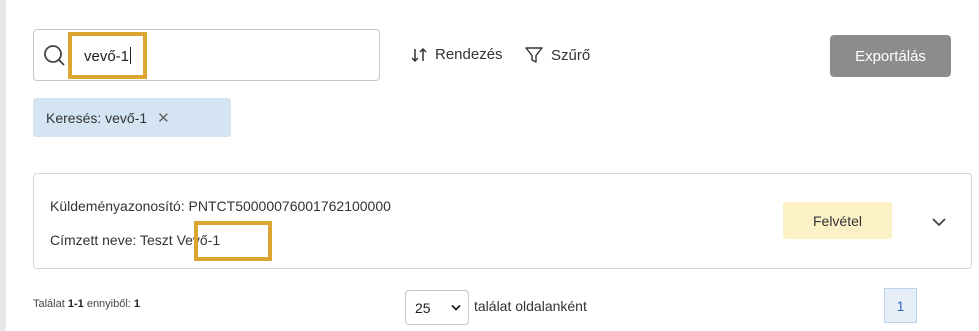 Image resolution: width=979 pixels, height=331 pixels. Describe the element at coordinates (534, 55) in the screenshot. I see `filter-icon` at that location.